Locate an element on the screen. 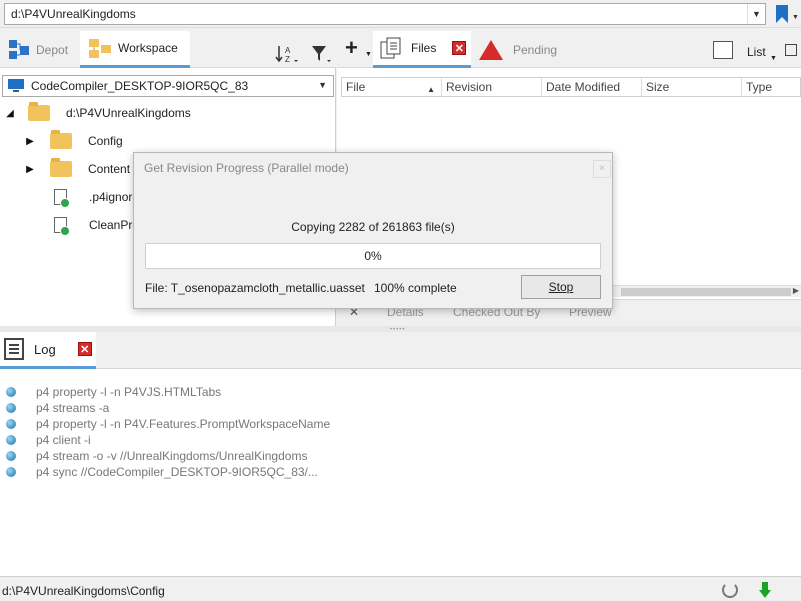  window-icon is located at coordinates (791, 50).